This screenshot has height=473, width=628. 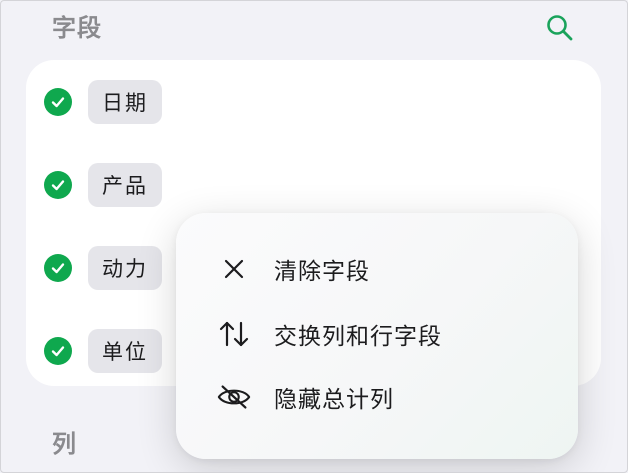 I want to click on fields-section-title: 字段, so click(x=77, y=28).